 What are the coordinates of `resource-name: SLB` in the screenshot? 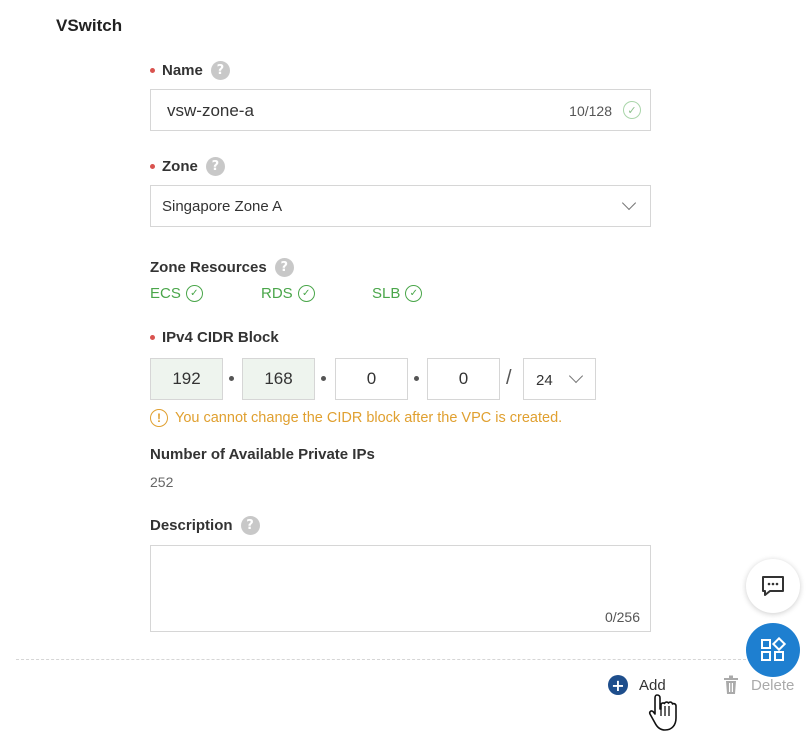 It's located at (386, 293).